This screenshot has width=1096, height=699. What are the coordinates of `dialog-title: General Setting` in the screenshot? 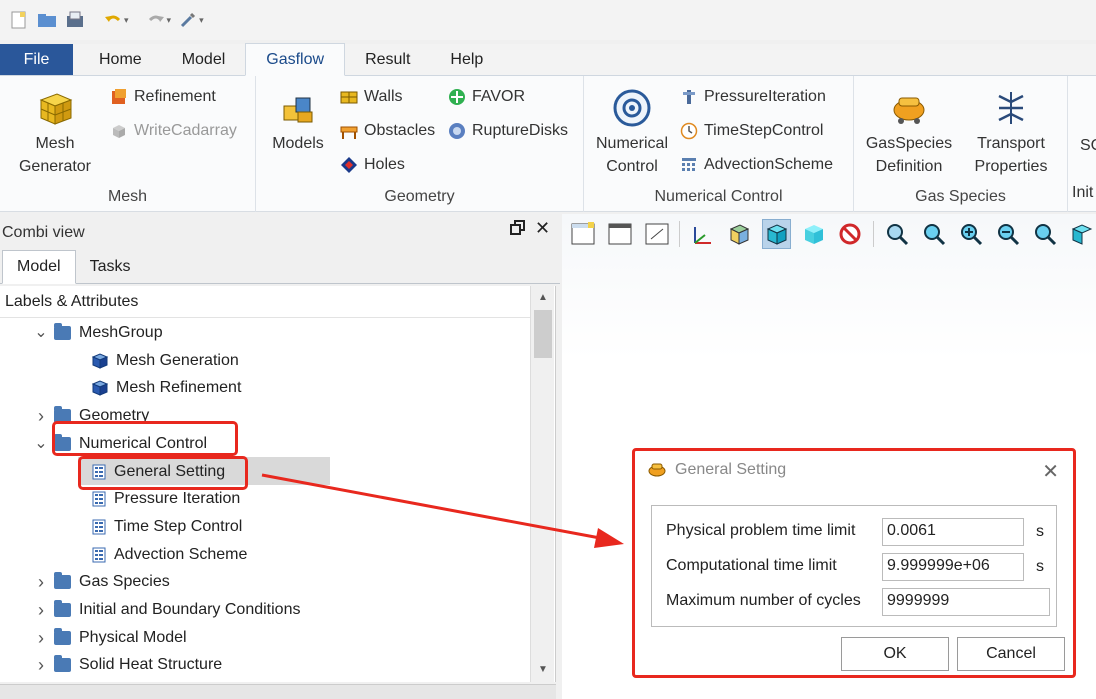 It's located at (731, 469).